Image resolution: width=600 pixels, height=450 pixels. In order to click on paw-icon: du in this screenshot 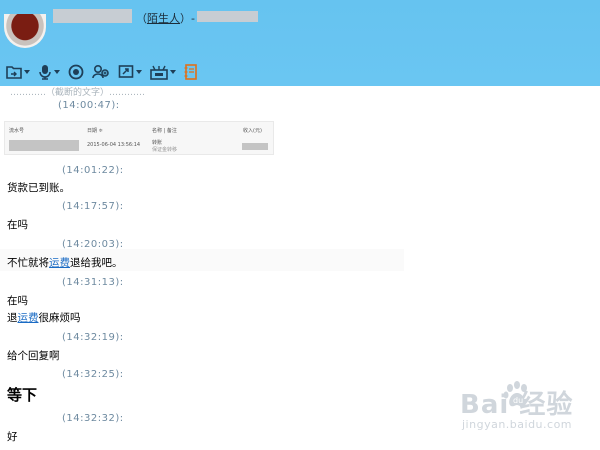, I will do `click(515, 394)`.